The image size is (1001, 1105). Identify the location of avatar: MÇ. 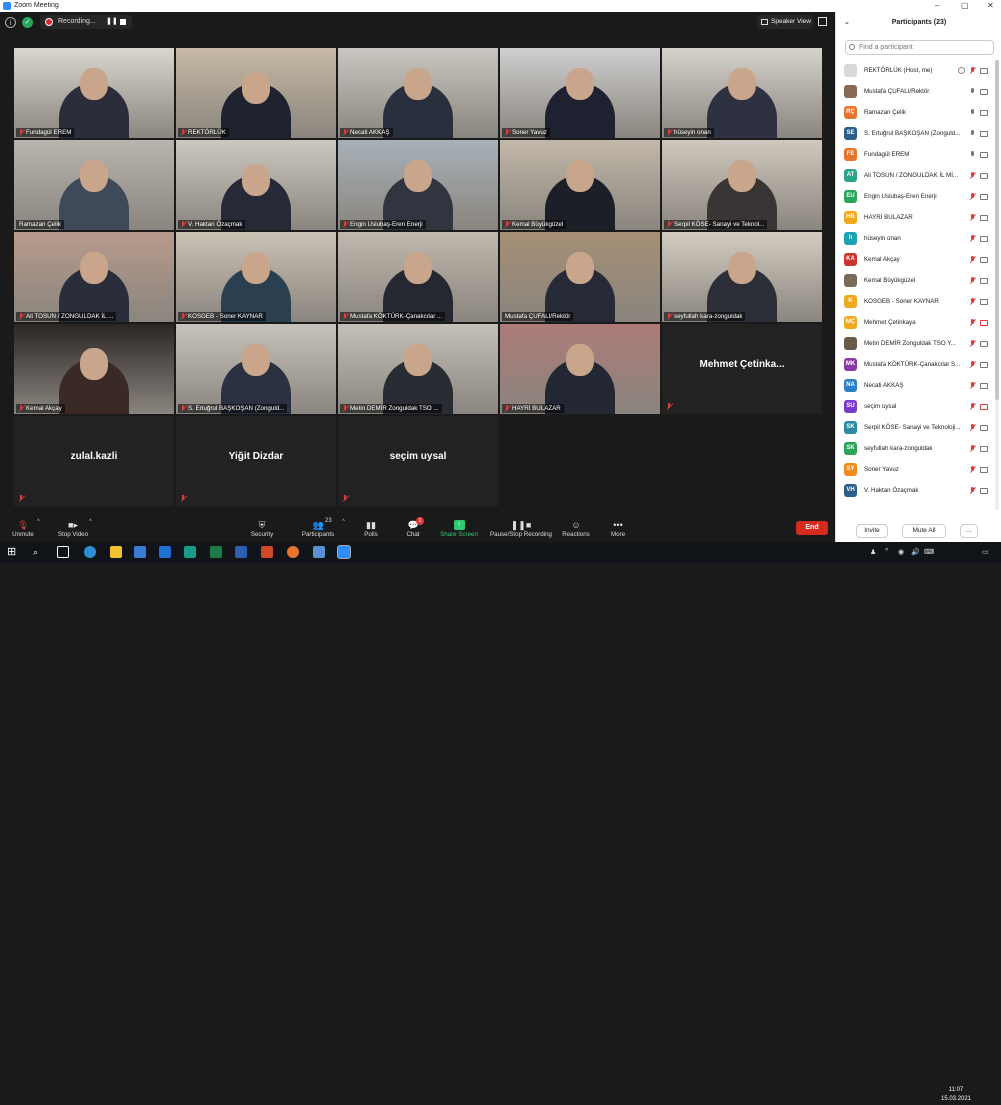
(850, 322).